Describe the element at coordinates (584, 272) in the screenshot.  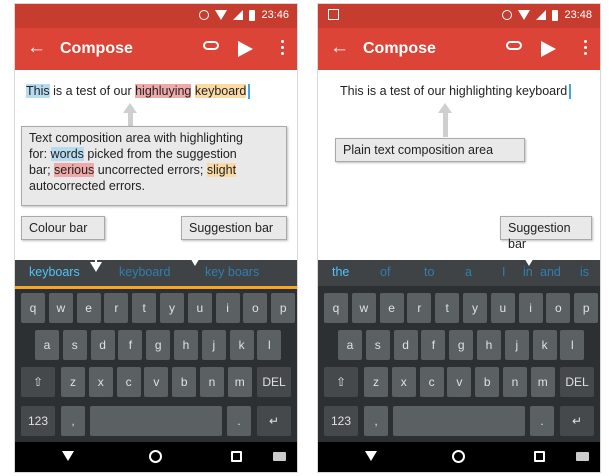
I see `suggestion-item: is` at that location.